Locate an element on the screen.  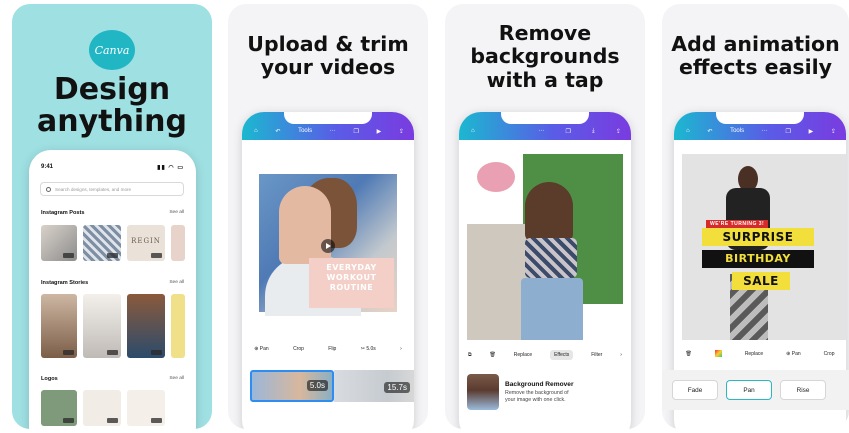
status-time: 9:41 is located at coordinates (47, 167).